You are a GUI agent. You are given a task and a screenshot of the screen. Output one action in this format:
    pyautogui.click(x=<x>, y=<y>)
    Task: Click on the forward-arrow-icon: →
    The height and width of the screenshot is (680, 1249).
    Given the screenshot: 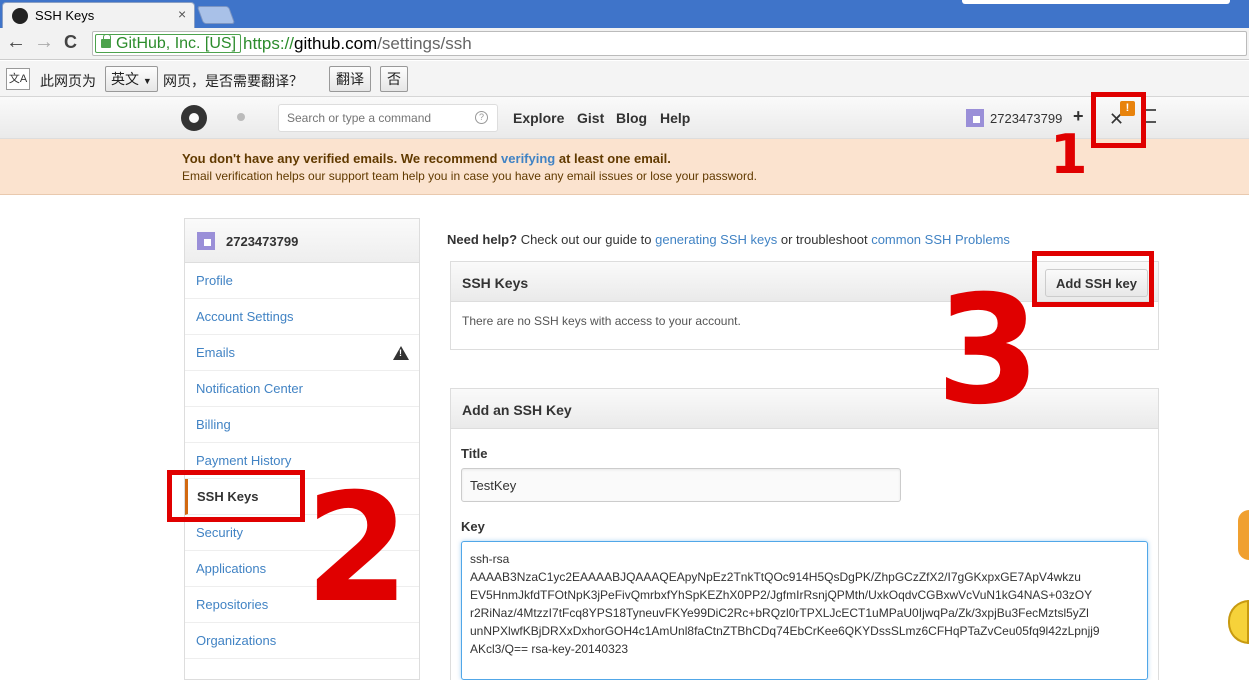 What is the action you would take?
    pyautogui.click(x=44, y=42)
    